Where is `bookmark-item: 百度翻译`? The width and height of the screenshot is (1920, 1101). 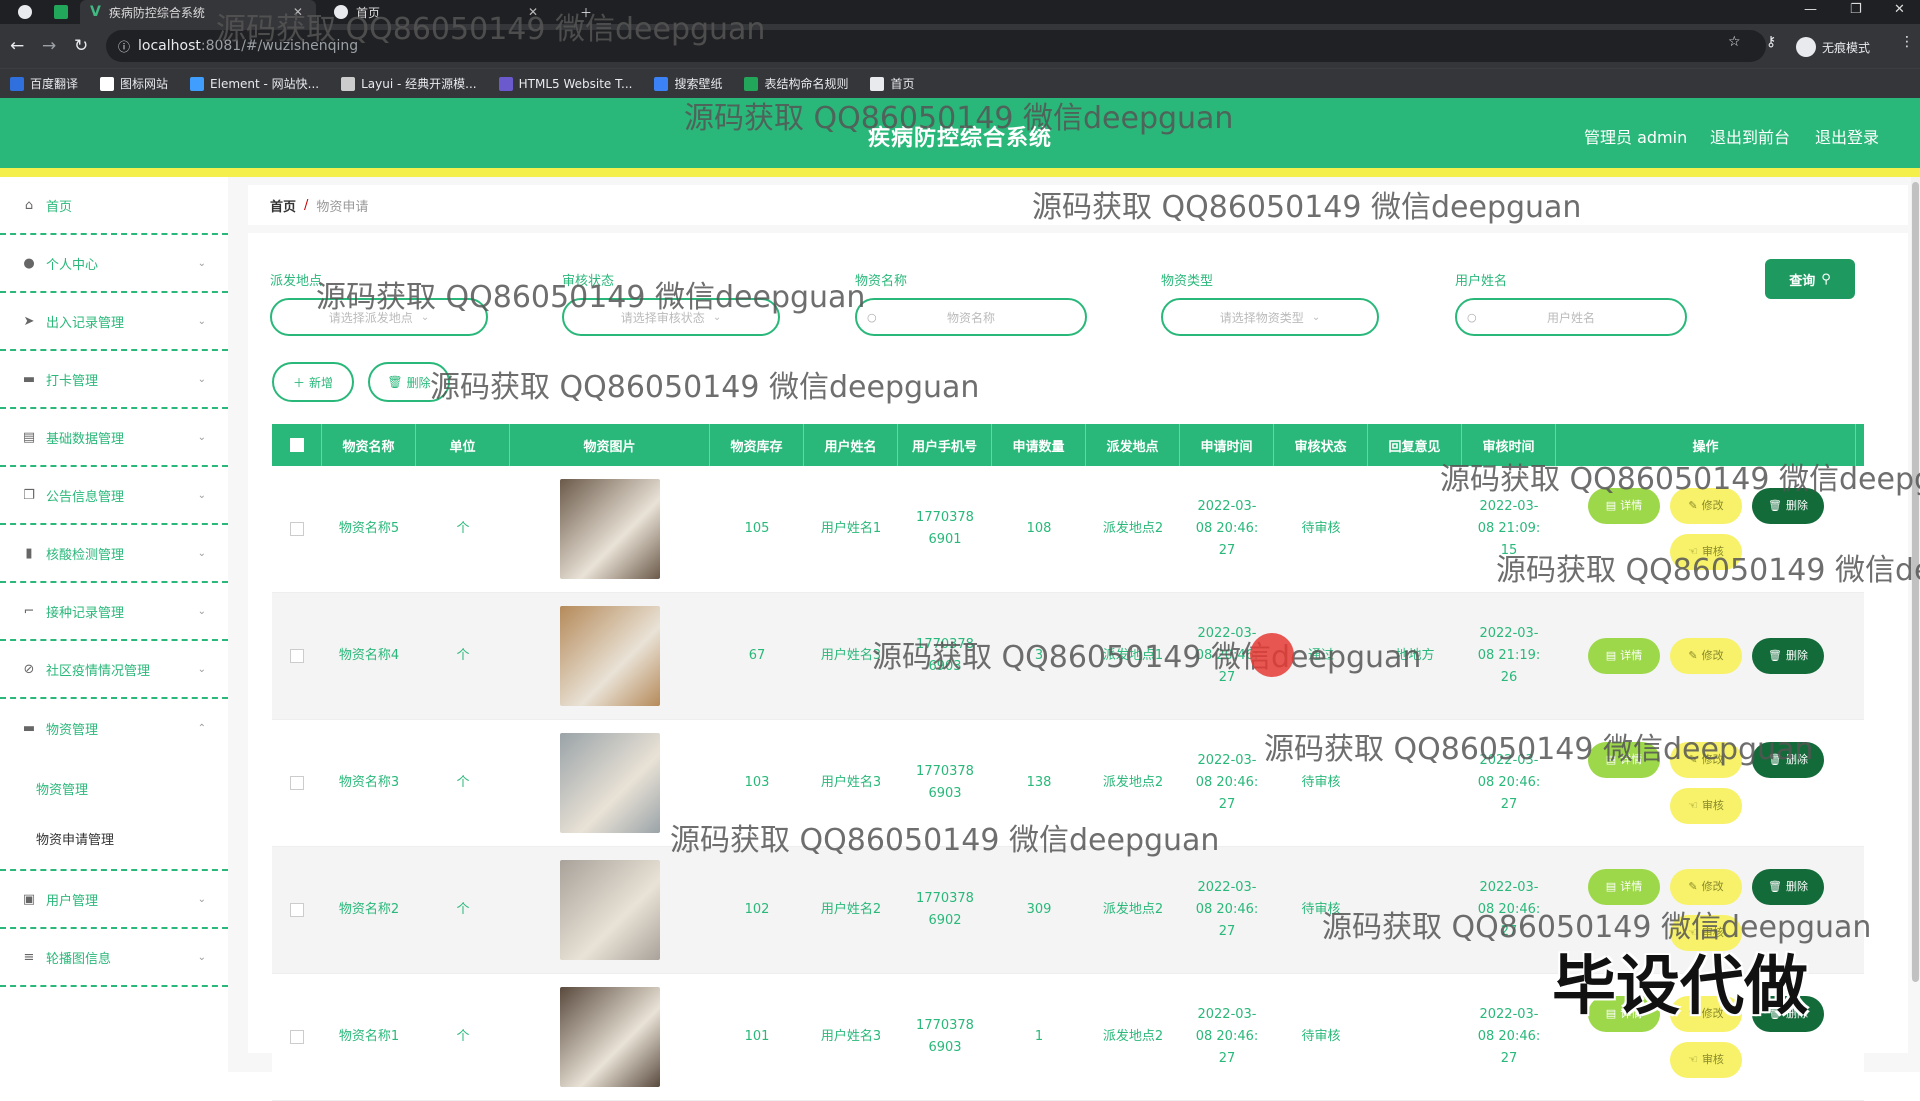
bookmark-item: 百度翻译 is located at coordinates (44, 83).